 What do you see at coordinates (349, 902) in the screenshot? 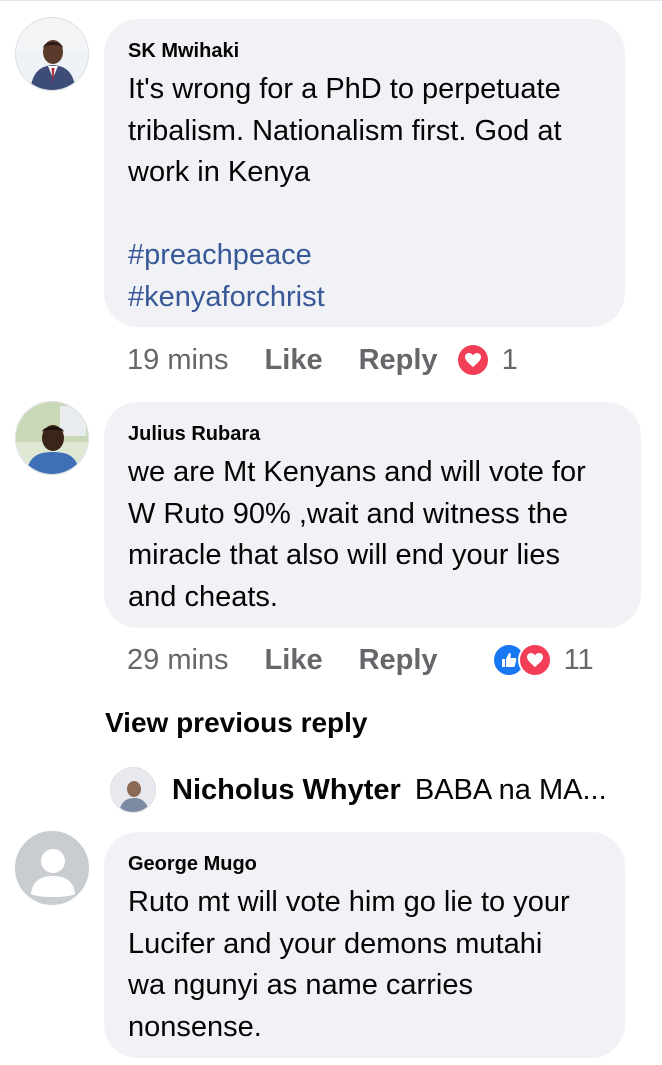
I see `comment-text-line: Ruto mt will vote him go lie to your` at bounding box center [349, 902].